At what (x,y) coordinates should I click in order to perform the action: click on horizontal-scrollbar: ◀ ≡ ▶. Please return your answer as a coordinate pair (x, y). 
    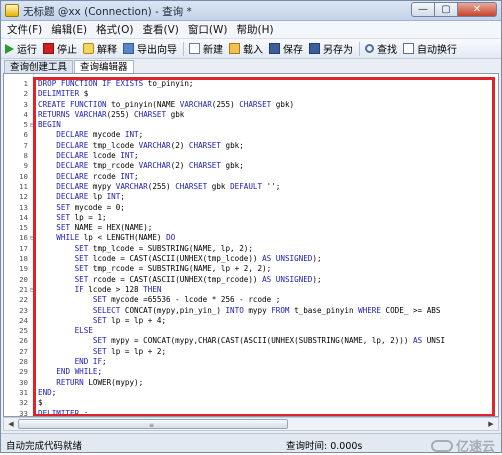
    Looking at the image, I should click on (251, 424).